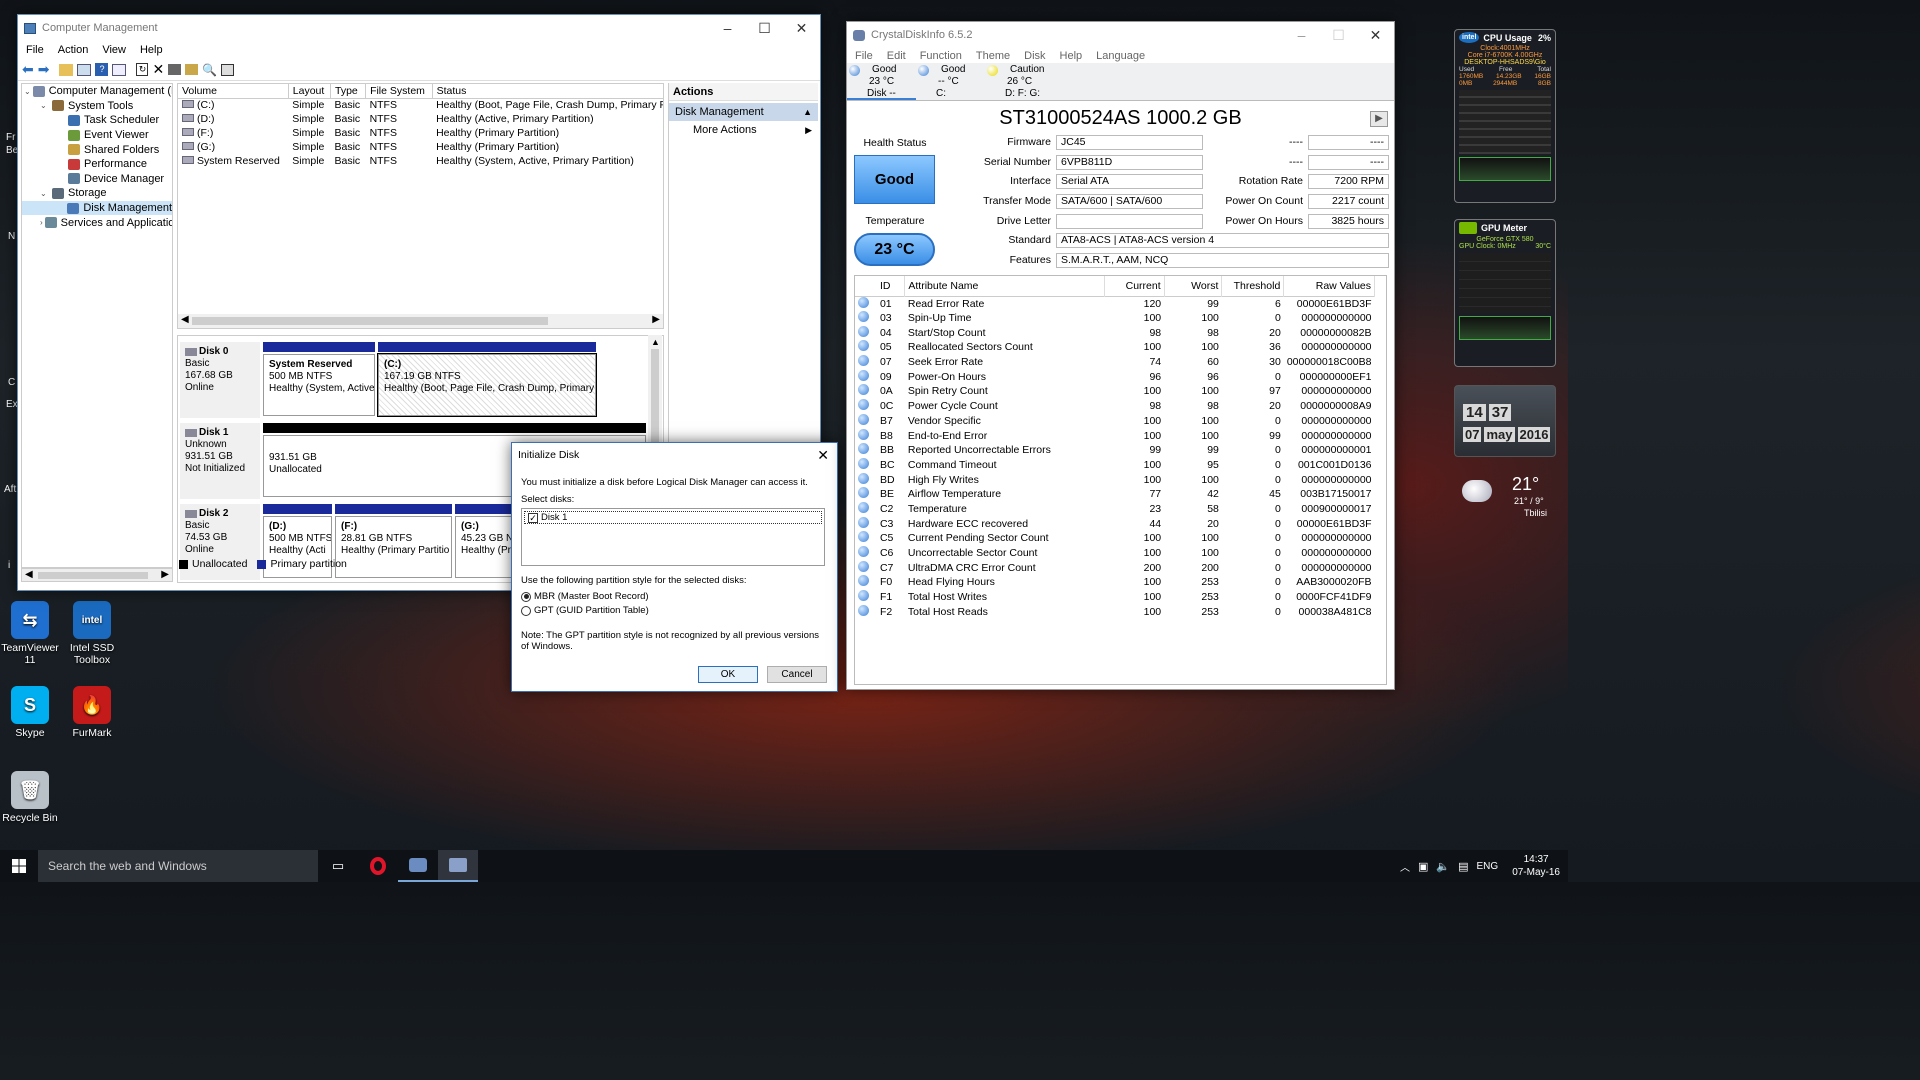 This screenshot has width=1920, height=1080. What do you see at coordinates (348, 91) in the screenshot?
I see `column-header: Type` at bounding box center [348, 91].